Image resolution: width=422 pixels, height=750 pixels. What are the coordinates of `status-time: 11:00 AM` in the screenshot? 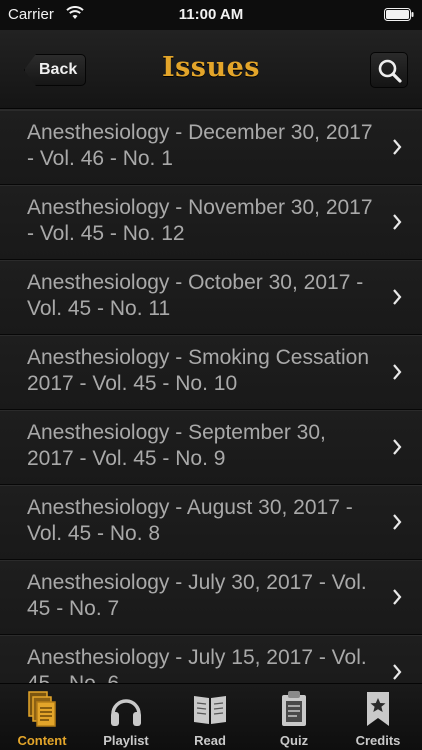 It's located at (211, 14).